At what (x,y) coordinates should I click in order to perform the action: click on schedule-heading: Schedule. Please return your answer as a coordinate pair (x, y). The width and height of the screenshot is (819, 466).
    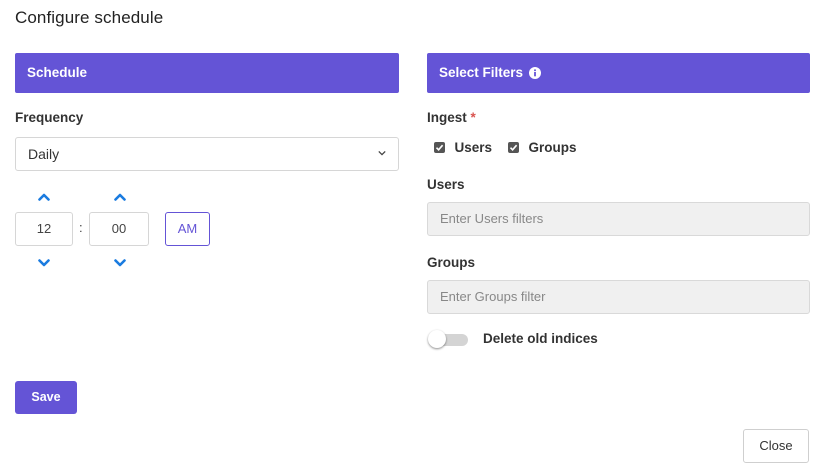
    Looking at the image, I should click on (57, 72).